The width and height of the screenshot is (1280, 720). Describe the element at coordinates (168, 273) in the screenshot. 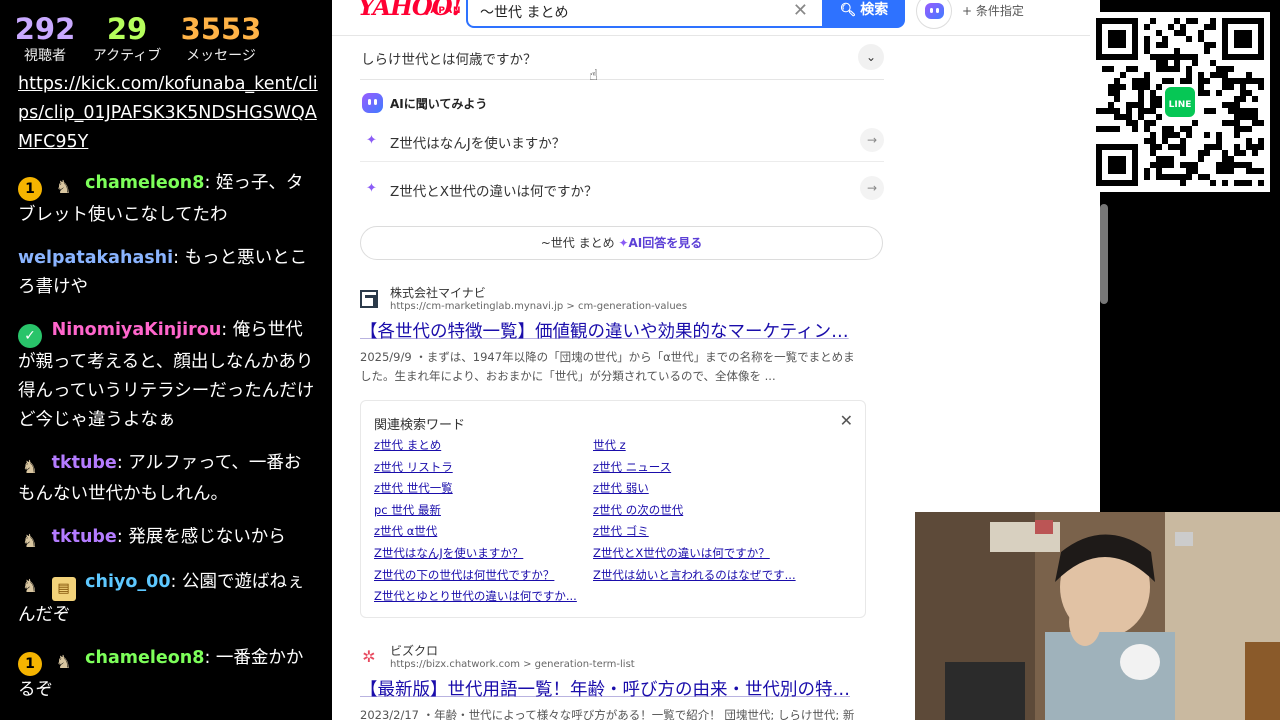

I see `chat-message: welpatakahashi: もっと悪いところ書けや` at that location.